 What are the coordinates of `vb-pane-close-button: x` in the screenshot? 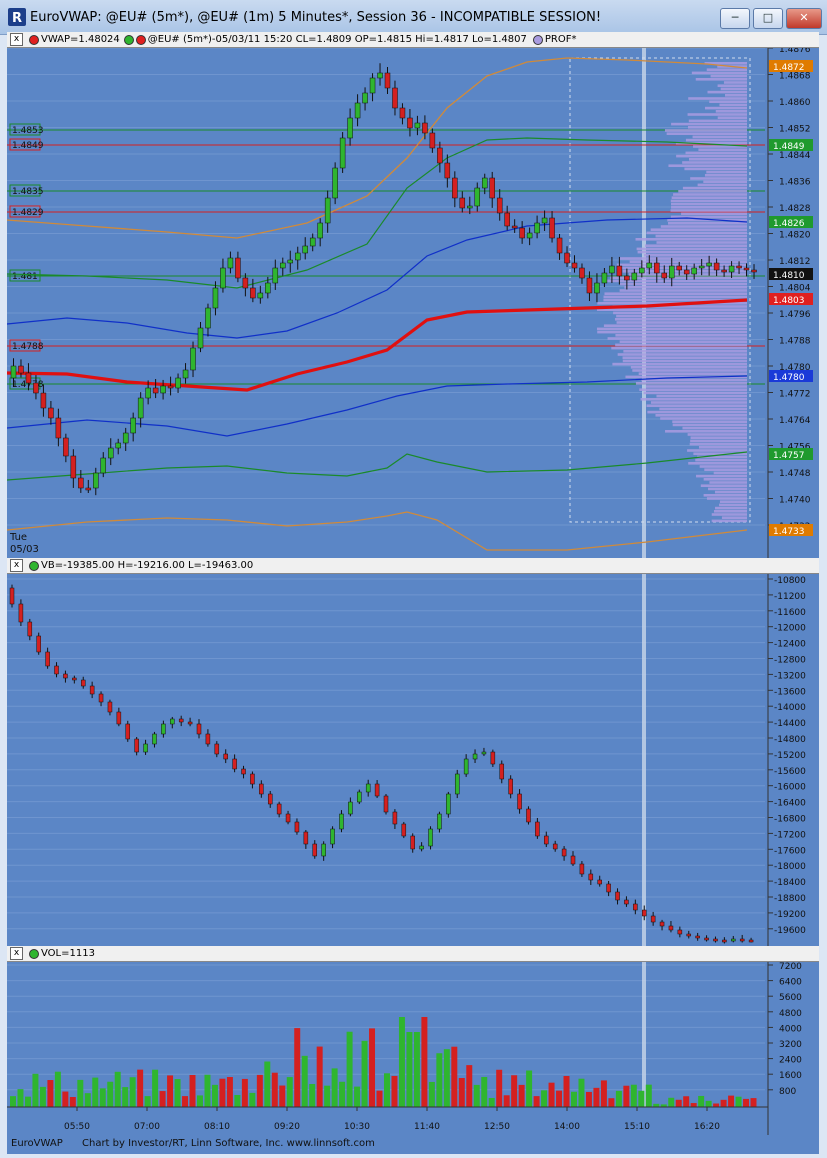 It's located at (16, 565).